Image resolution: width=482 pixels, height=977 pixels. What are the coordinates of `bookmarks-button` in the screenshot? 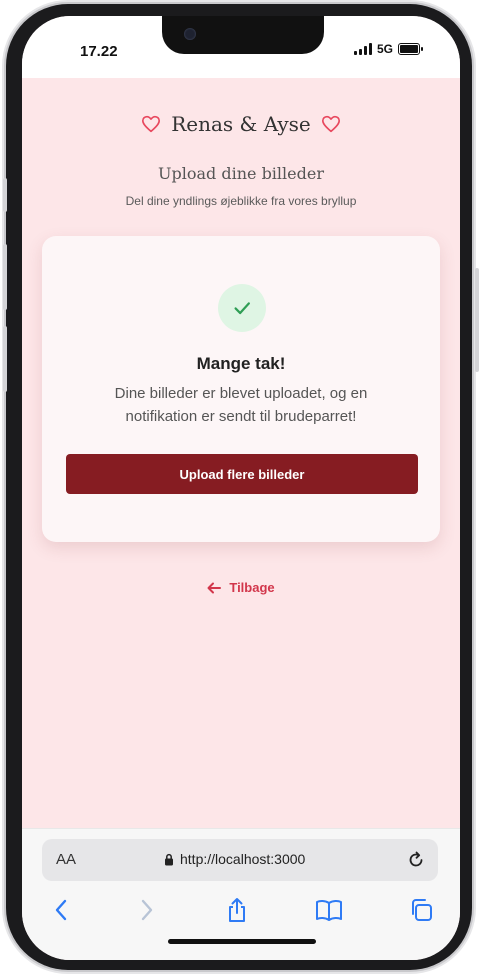 It's located at (329, 910).